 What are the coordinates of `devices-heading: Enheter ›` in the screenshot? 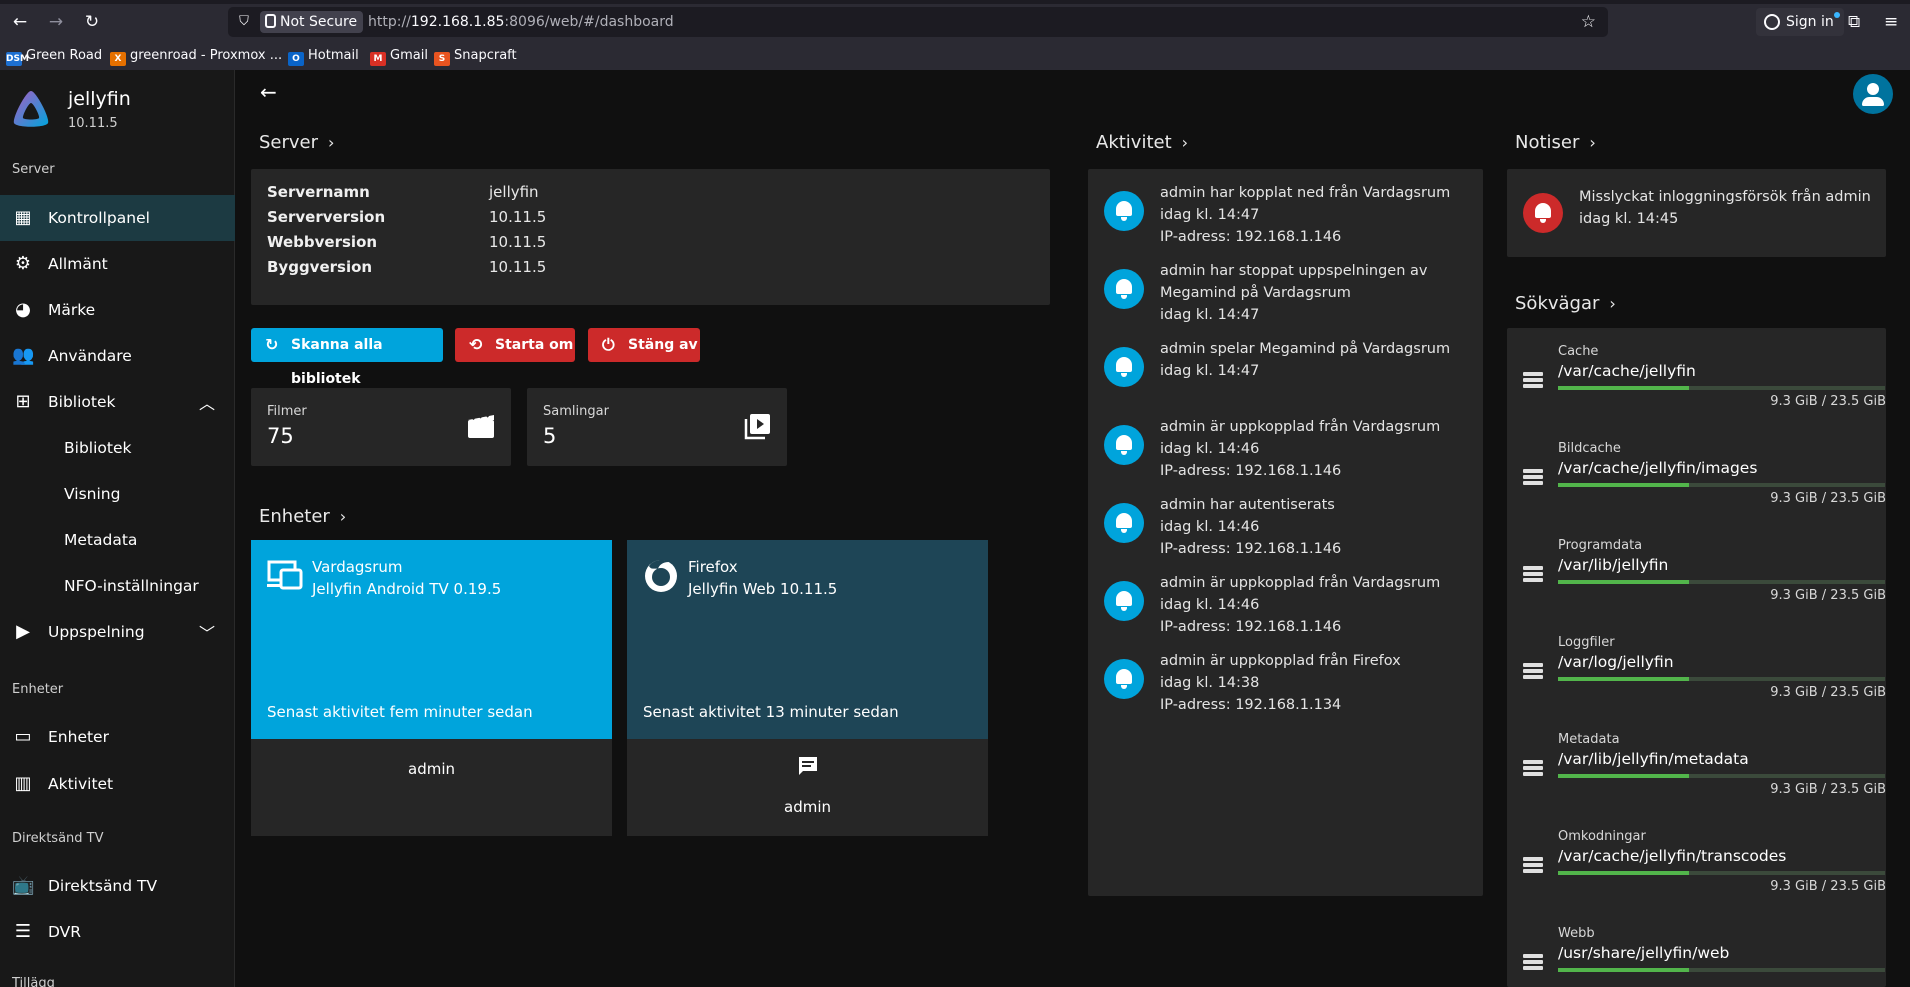 It's located at (302, 516).